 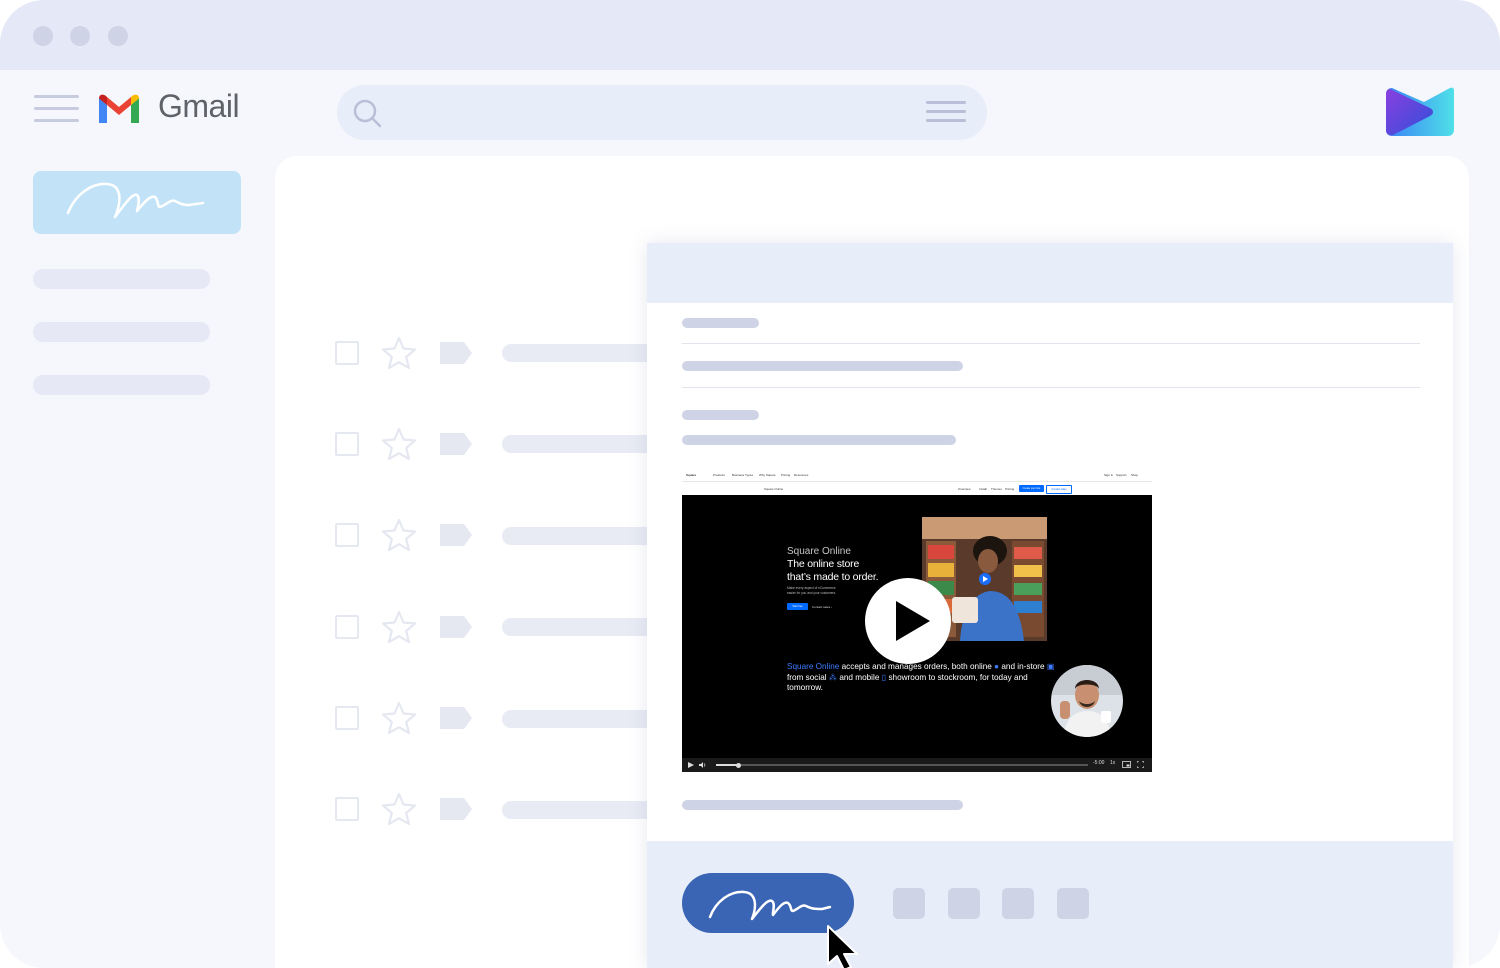 I want to click on email-subject-placeholder, so click(x=822, y=366).